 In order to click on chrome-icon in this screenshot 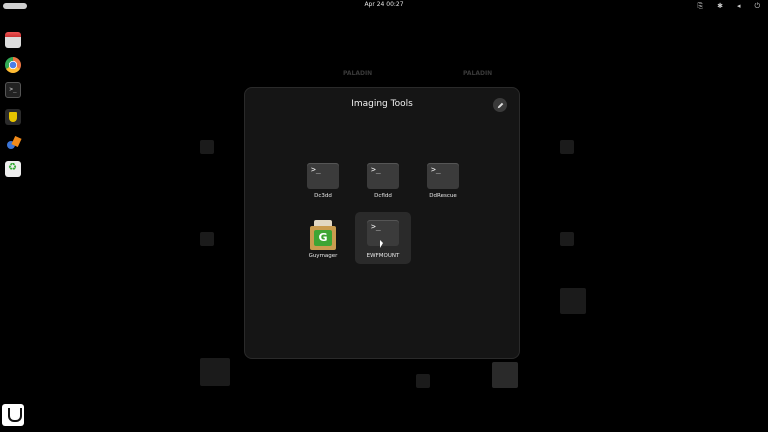, I will do `click(13, 65)`.